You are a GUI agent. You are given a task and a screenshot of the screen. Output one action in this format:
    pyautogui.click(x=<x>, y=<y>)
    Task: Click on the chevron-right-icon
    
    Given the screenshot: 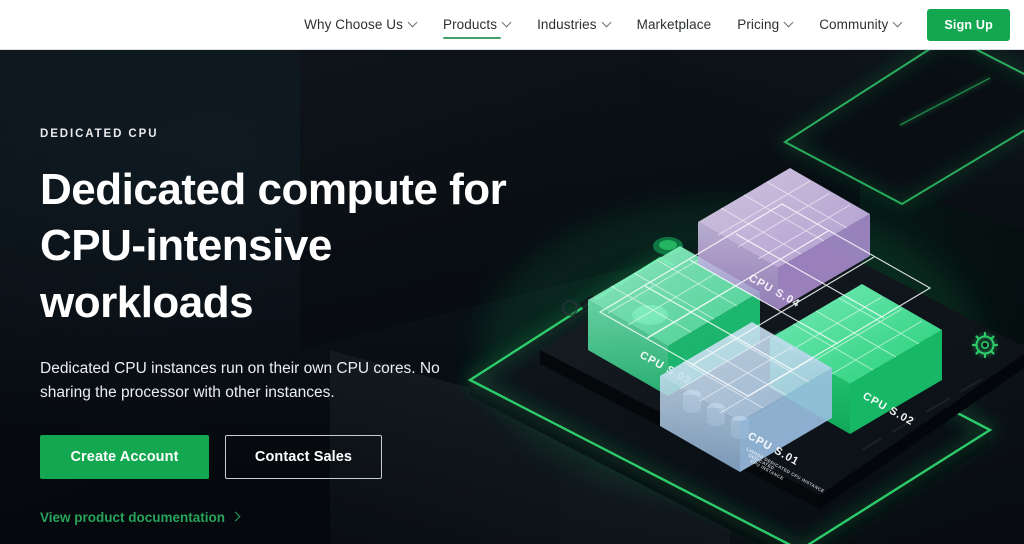 What is the action you would take?
    pyautogui.click(x=236, y=517)
    